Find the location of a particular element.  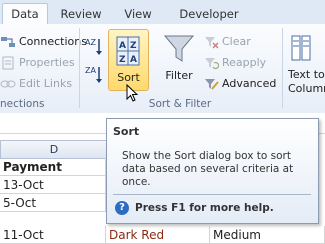

sort-z-to-a-button: ZA is located at coordinates (94, 75).